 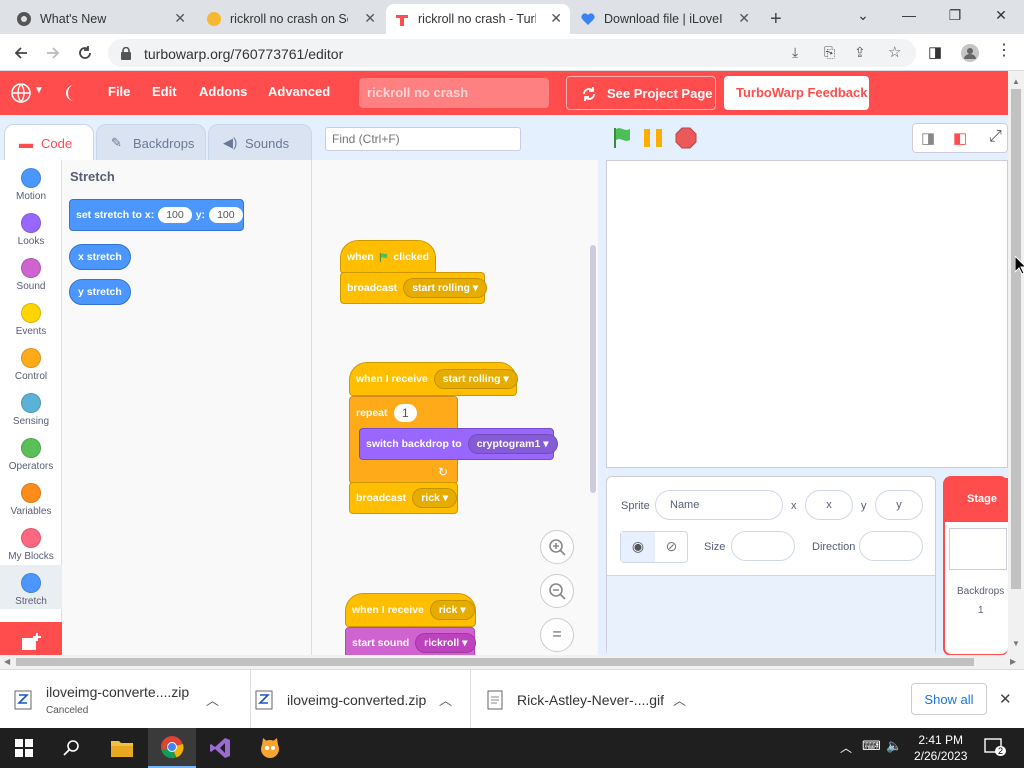 What do you see at coordinates (1016, 363) in the screenshot?
I see `page-vertical-scrollbar: ▲ ▼` at bounding box center [1016, 363].